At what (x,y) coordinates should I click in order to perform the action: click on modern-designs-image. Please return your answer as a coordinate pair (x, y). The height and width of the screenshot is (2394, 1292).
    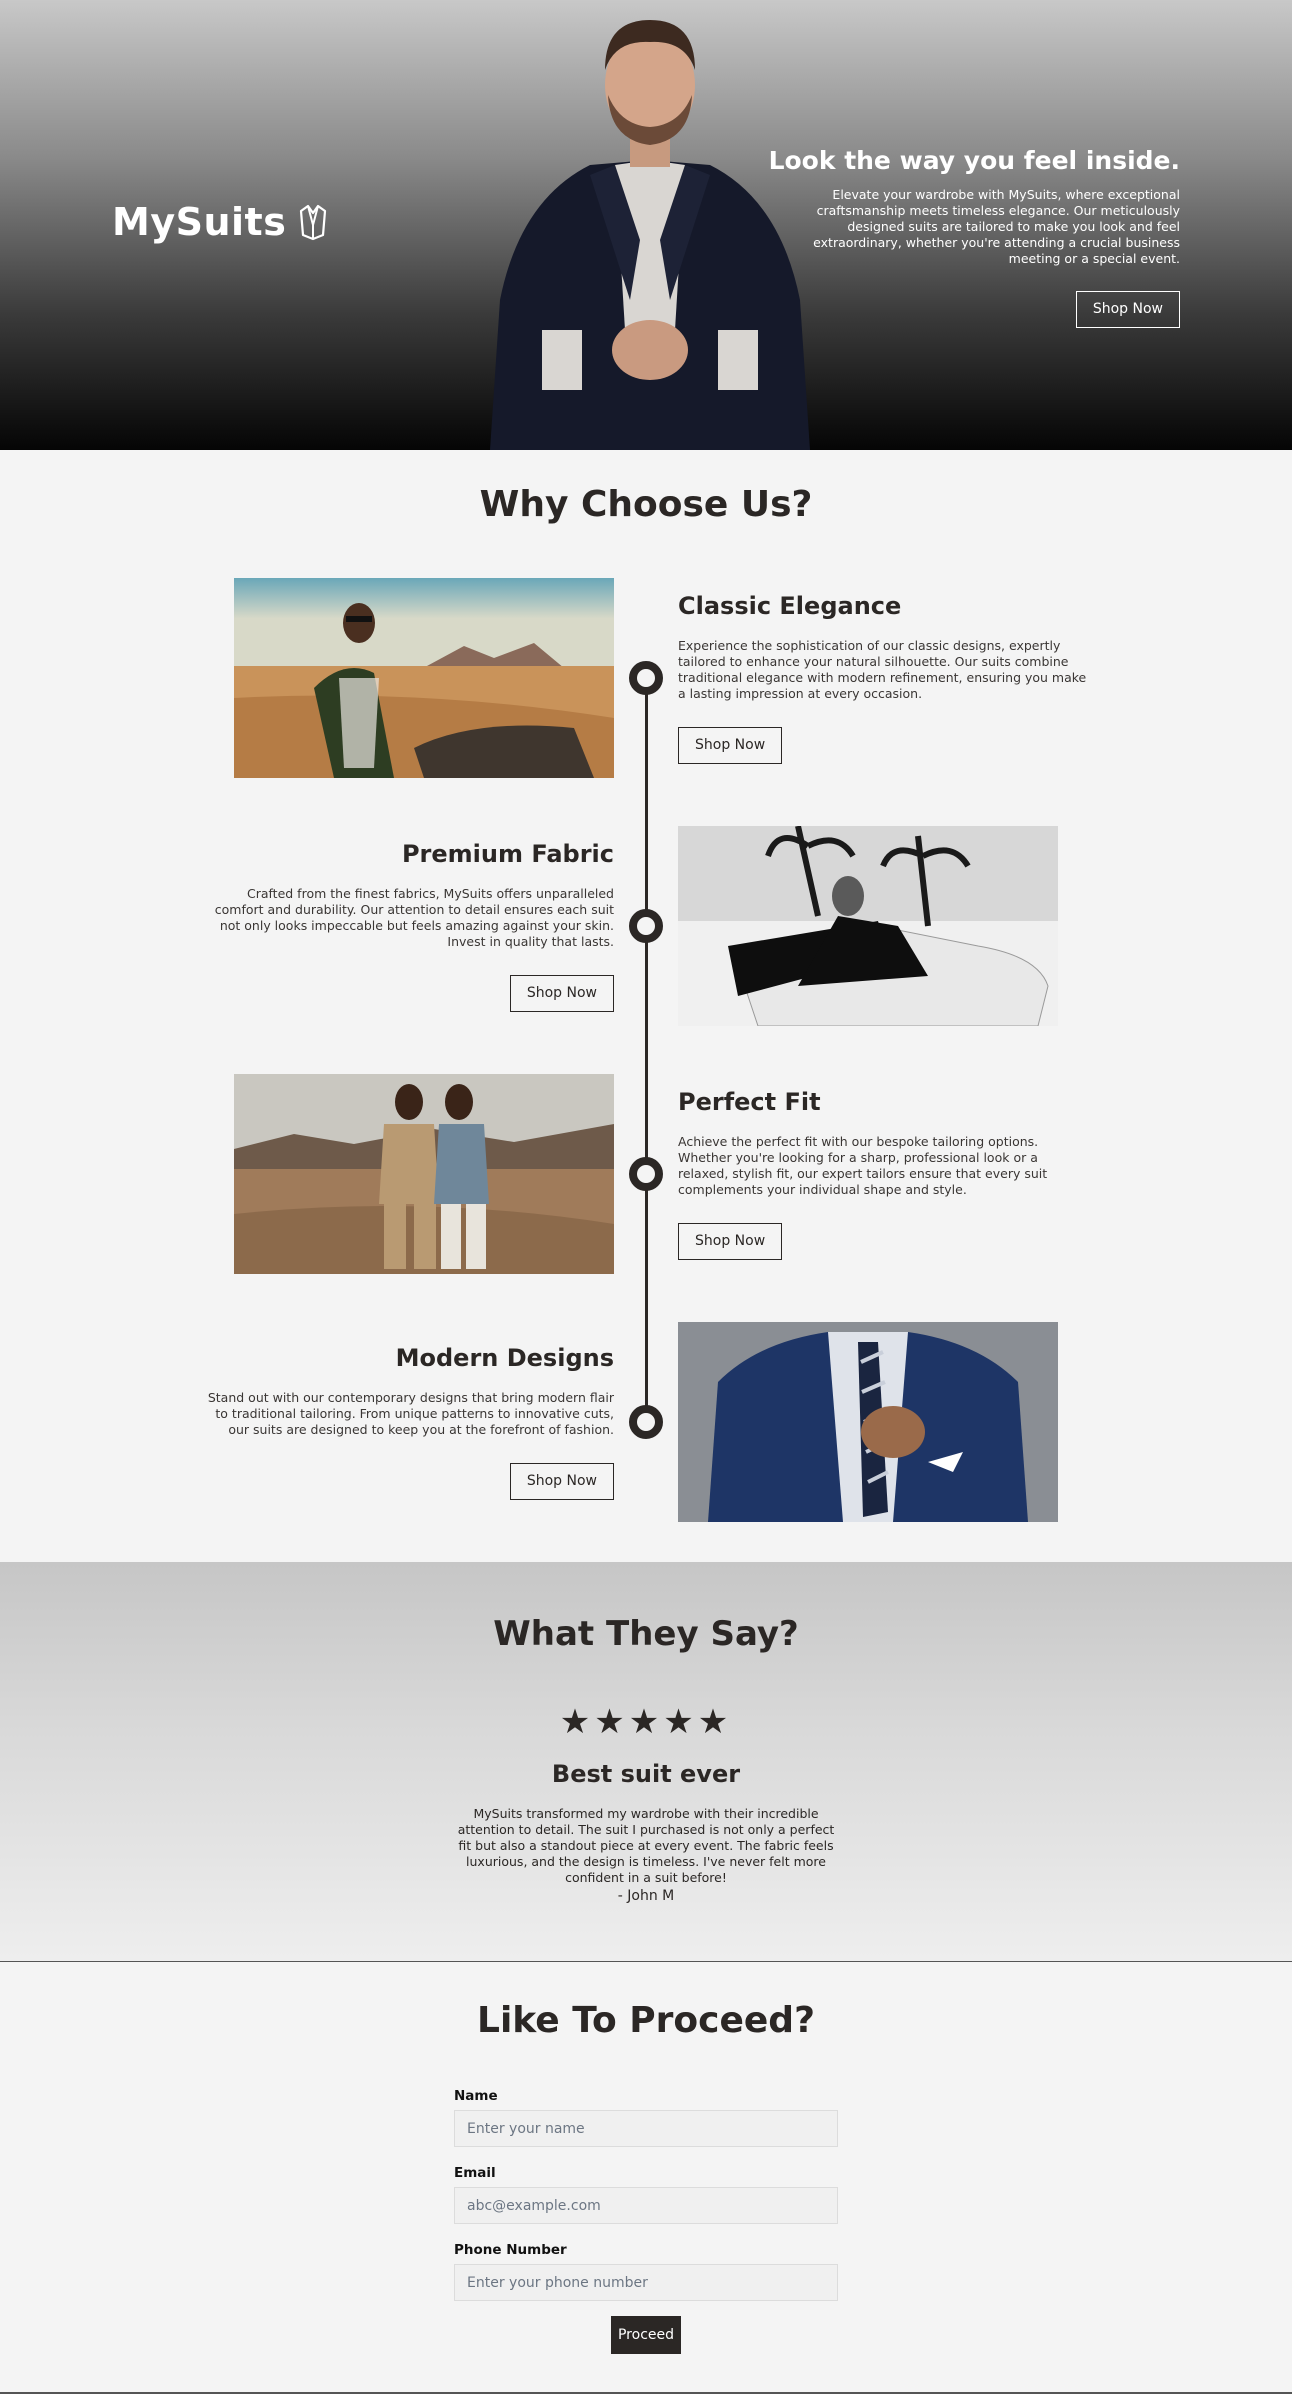
    Looking at the image, I should click on (868, 1422).